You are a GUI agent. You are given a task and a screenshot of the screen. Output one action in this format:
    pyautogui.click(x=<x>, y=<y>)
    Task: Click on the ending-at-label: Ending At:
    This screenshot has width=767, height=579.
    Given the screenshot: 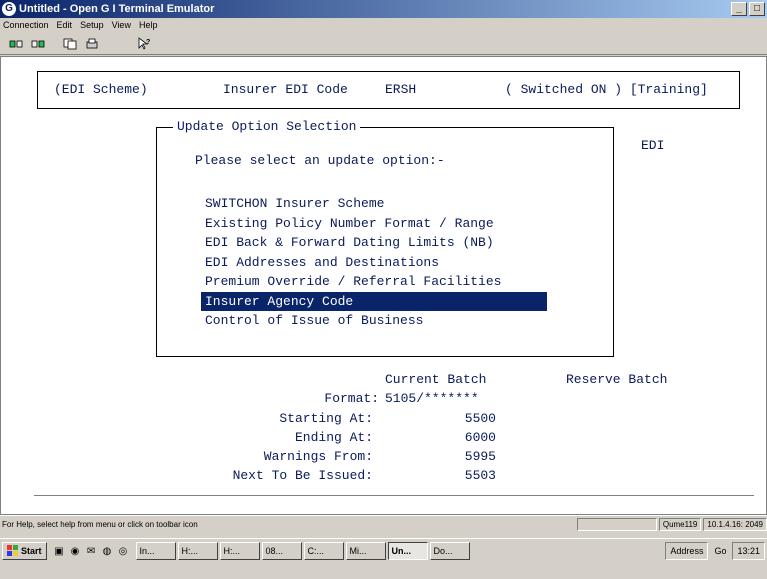 What is the action you would take?
    pyautogui.click(x=333, y=437)
    